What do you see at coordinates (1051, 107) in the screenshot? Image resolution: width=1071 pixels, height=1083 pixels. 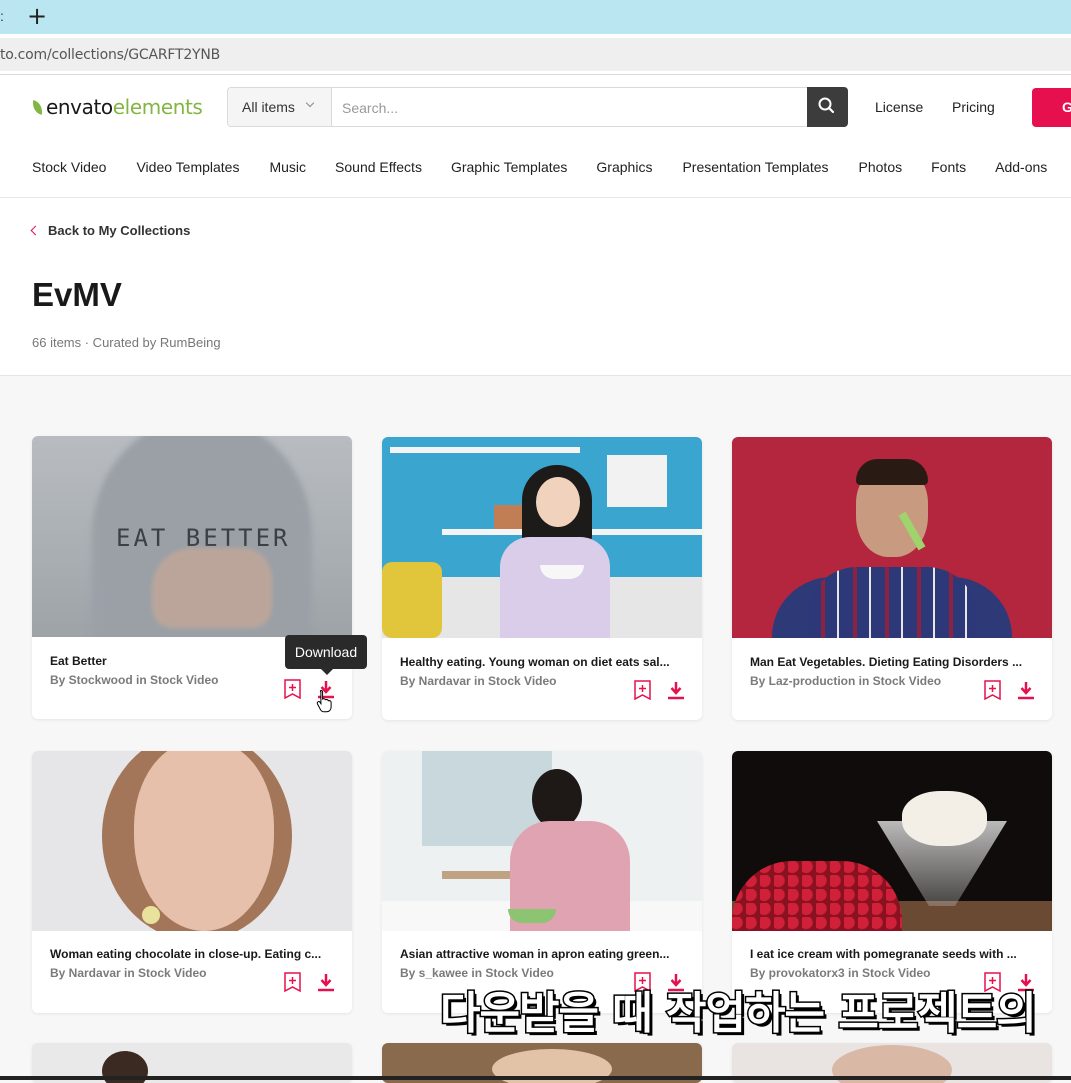 I see `get-unlimited-button: G` at bounding box center [1051, 107].